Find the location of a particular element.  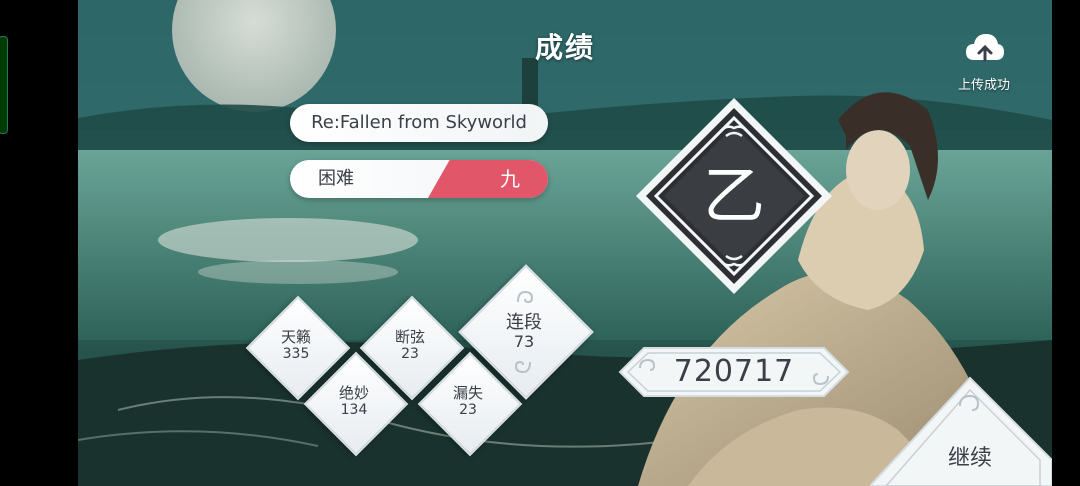

upload-status-label: 上传成功 is located at coordinates (983, 85).